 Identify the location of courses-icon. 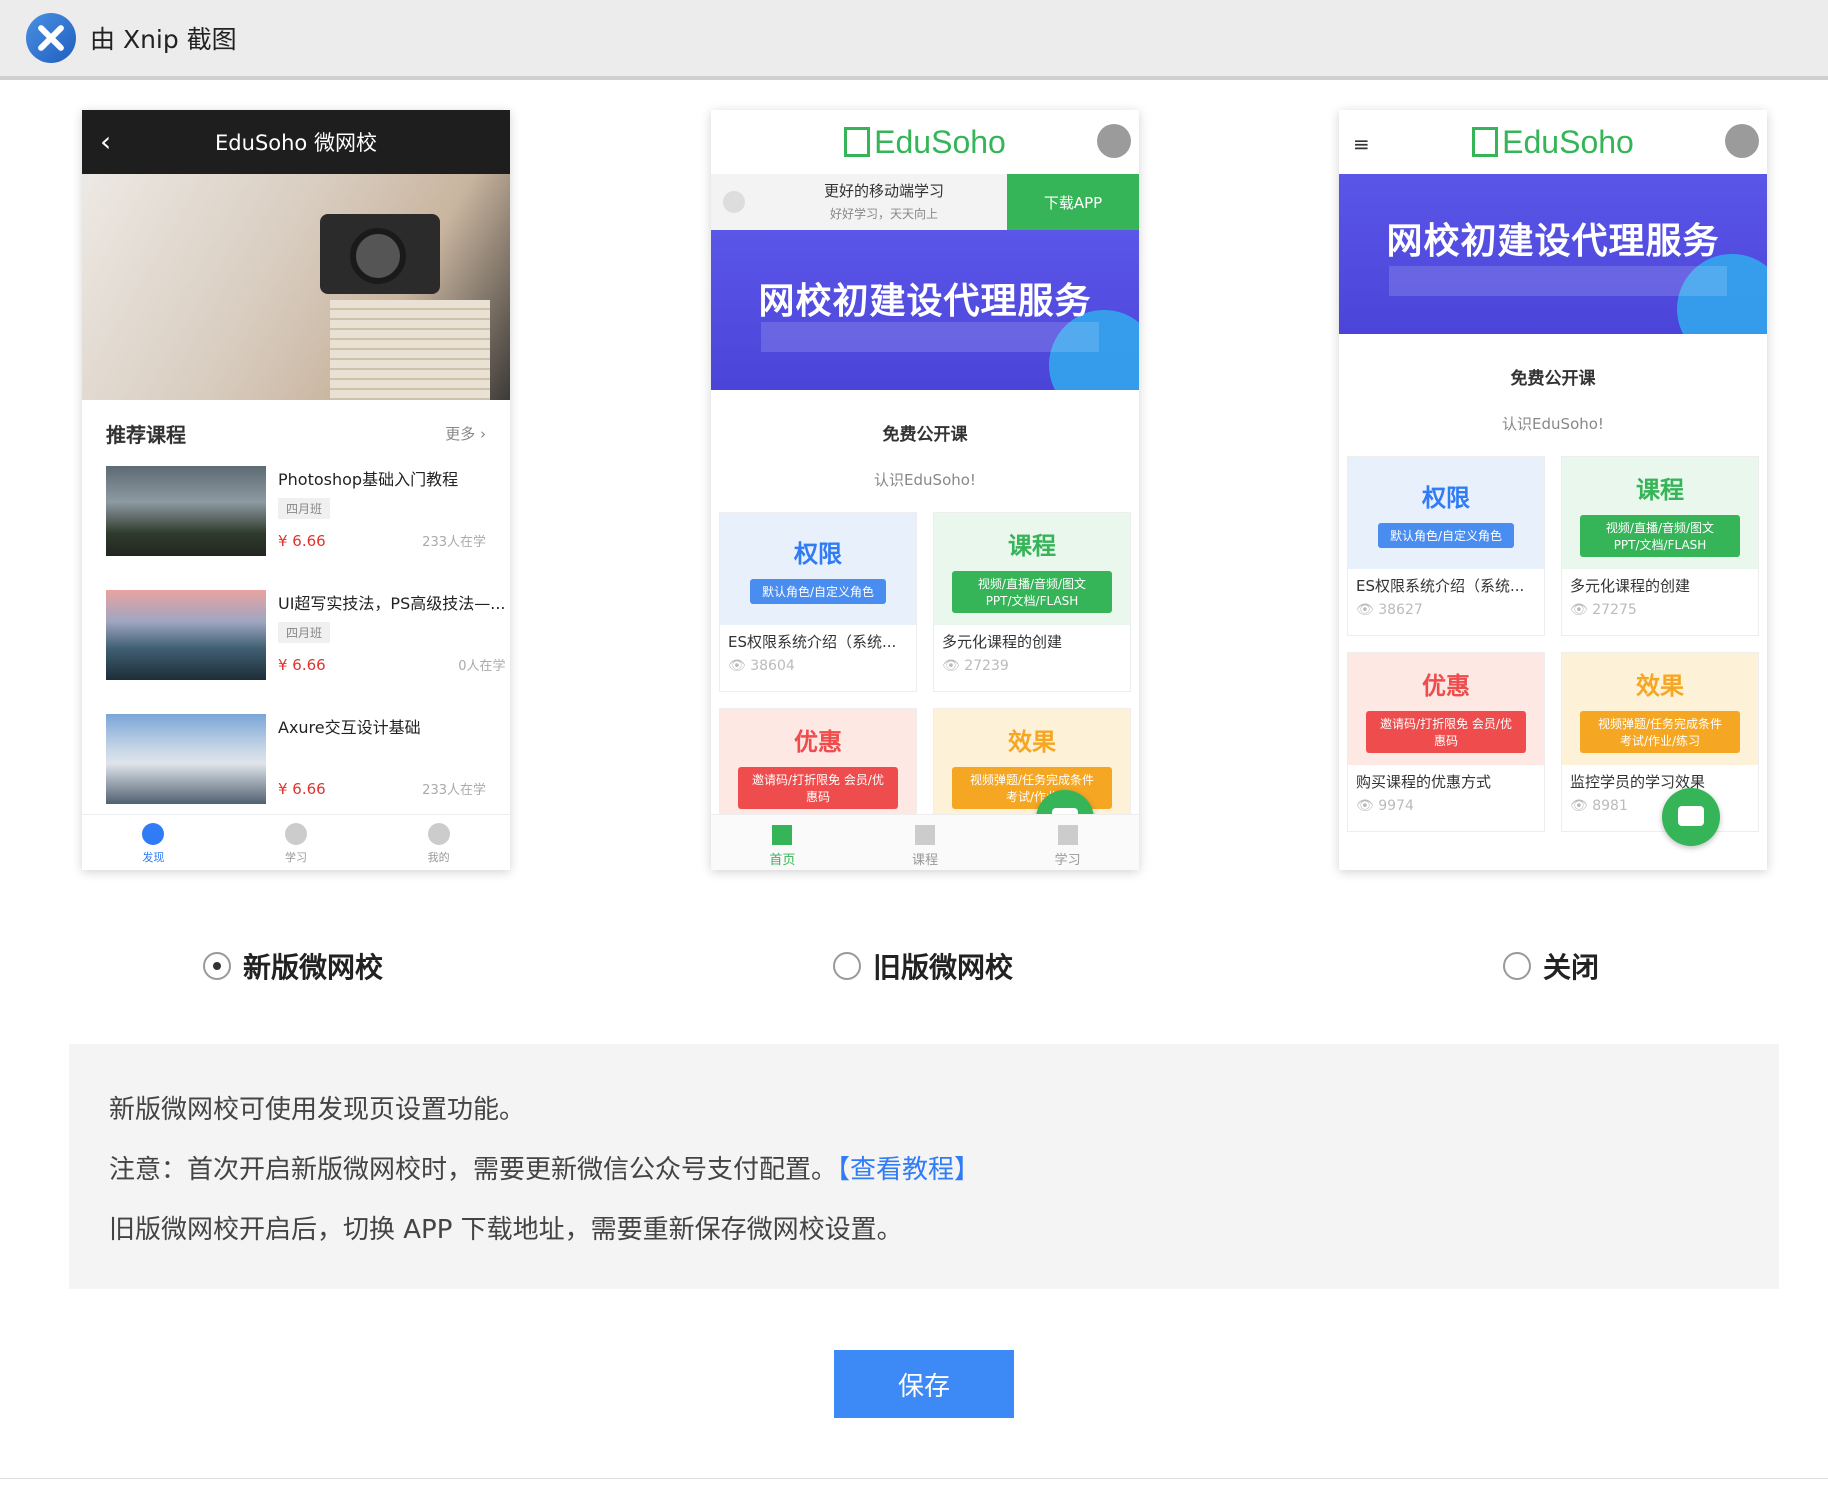
(925, 835).